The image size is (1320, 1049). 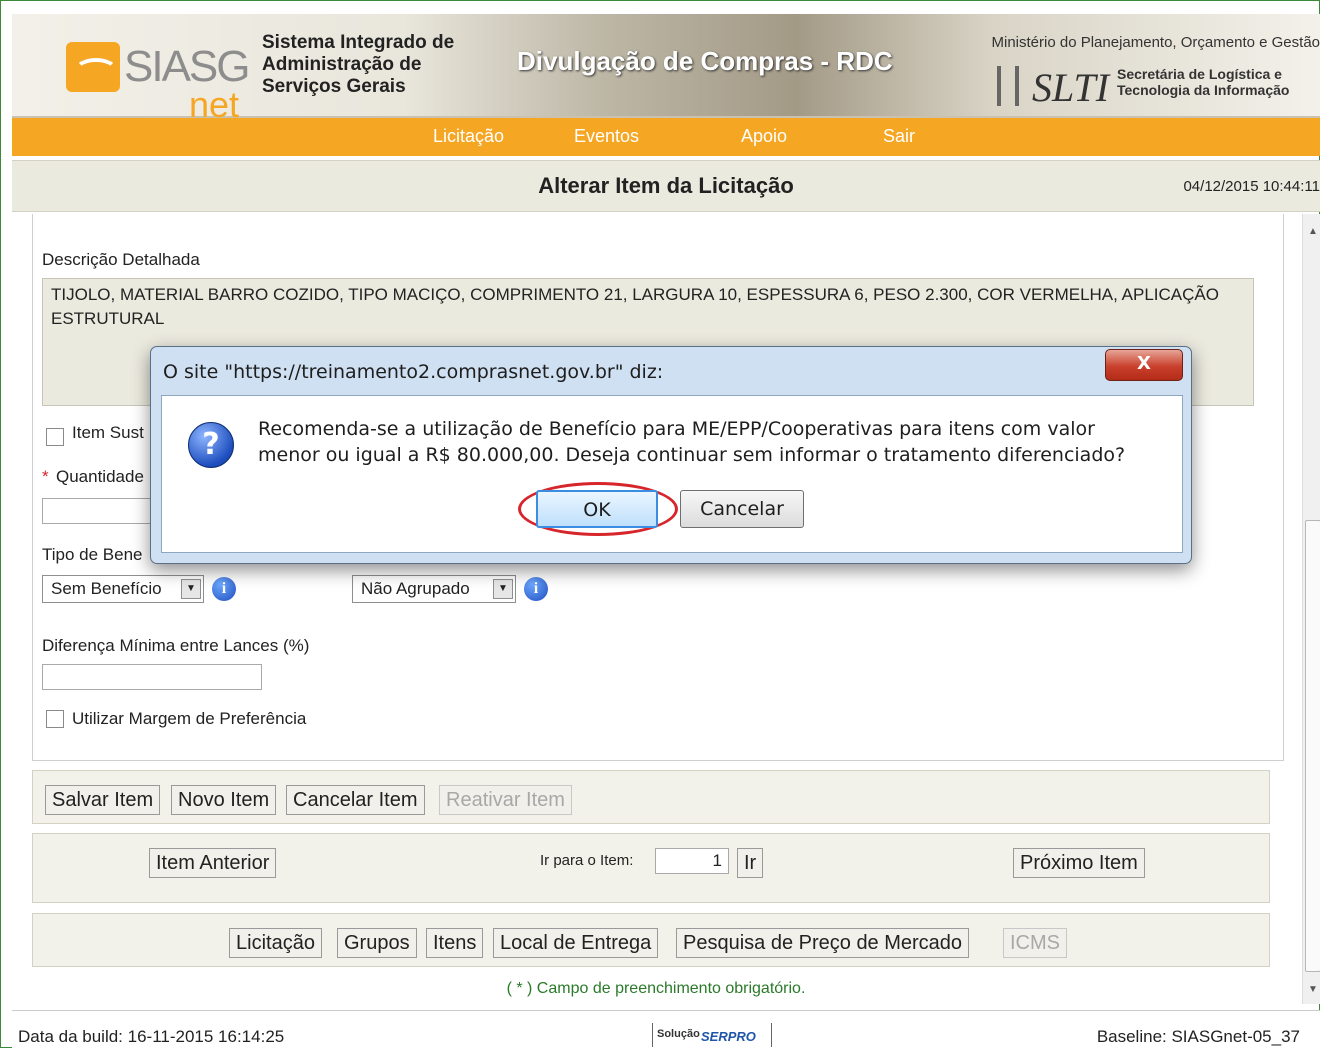 What do you see at coordinates (606, 136) in the screenshot?
I see `menu-eventos: Eventos` at bounding box center [606, 136].